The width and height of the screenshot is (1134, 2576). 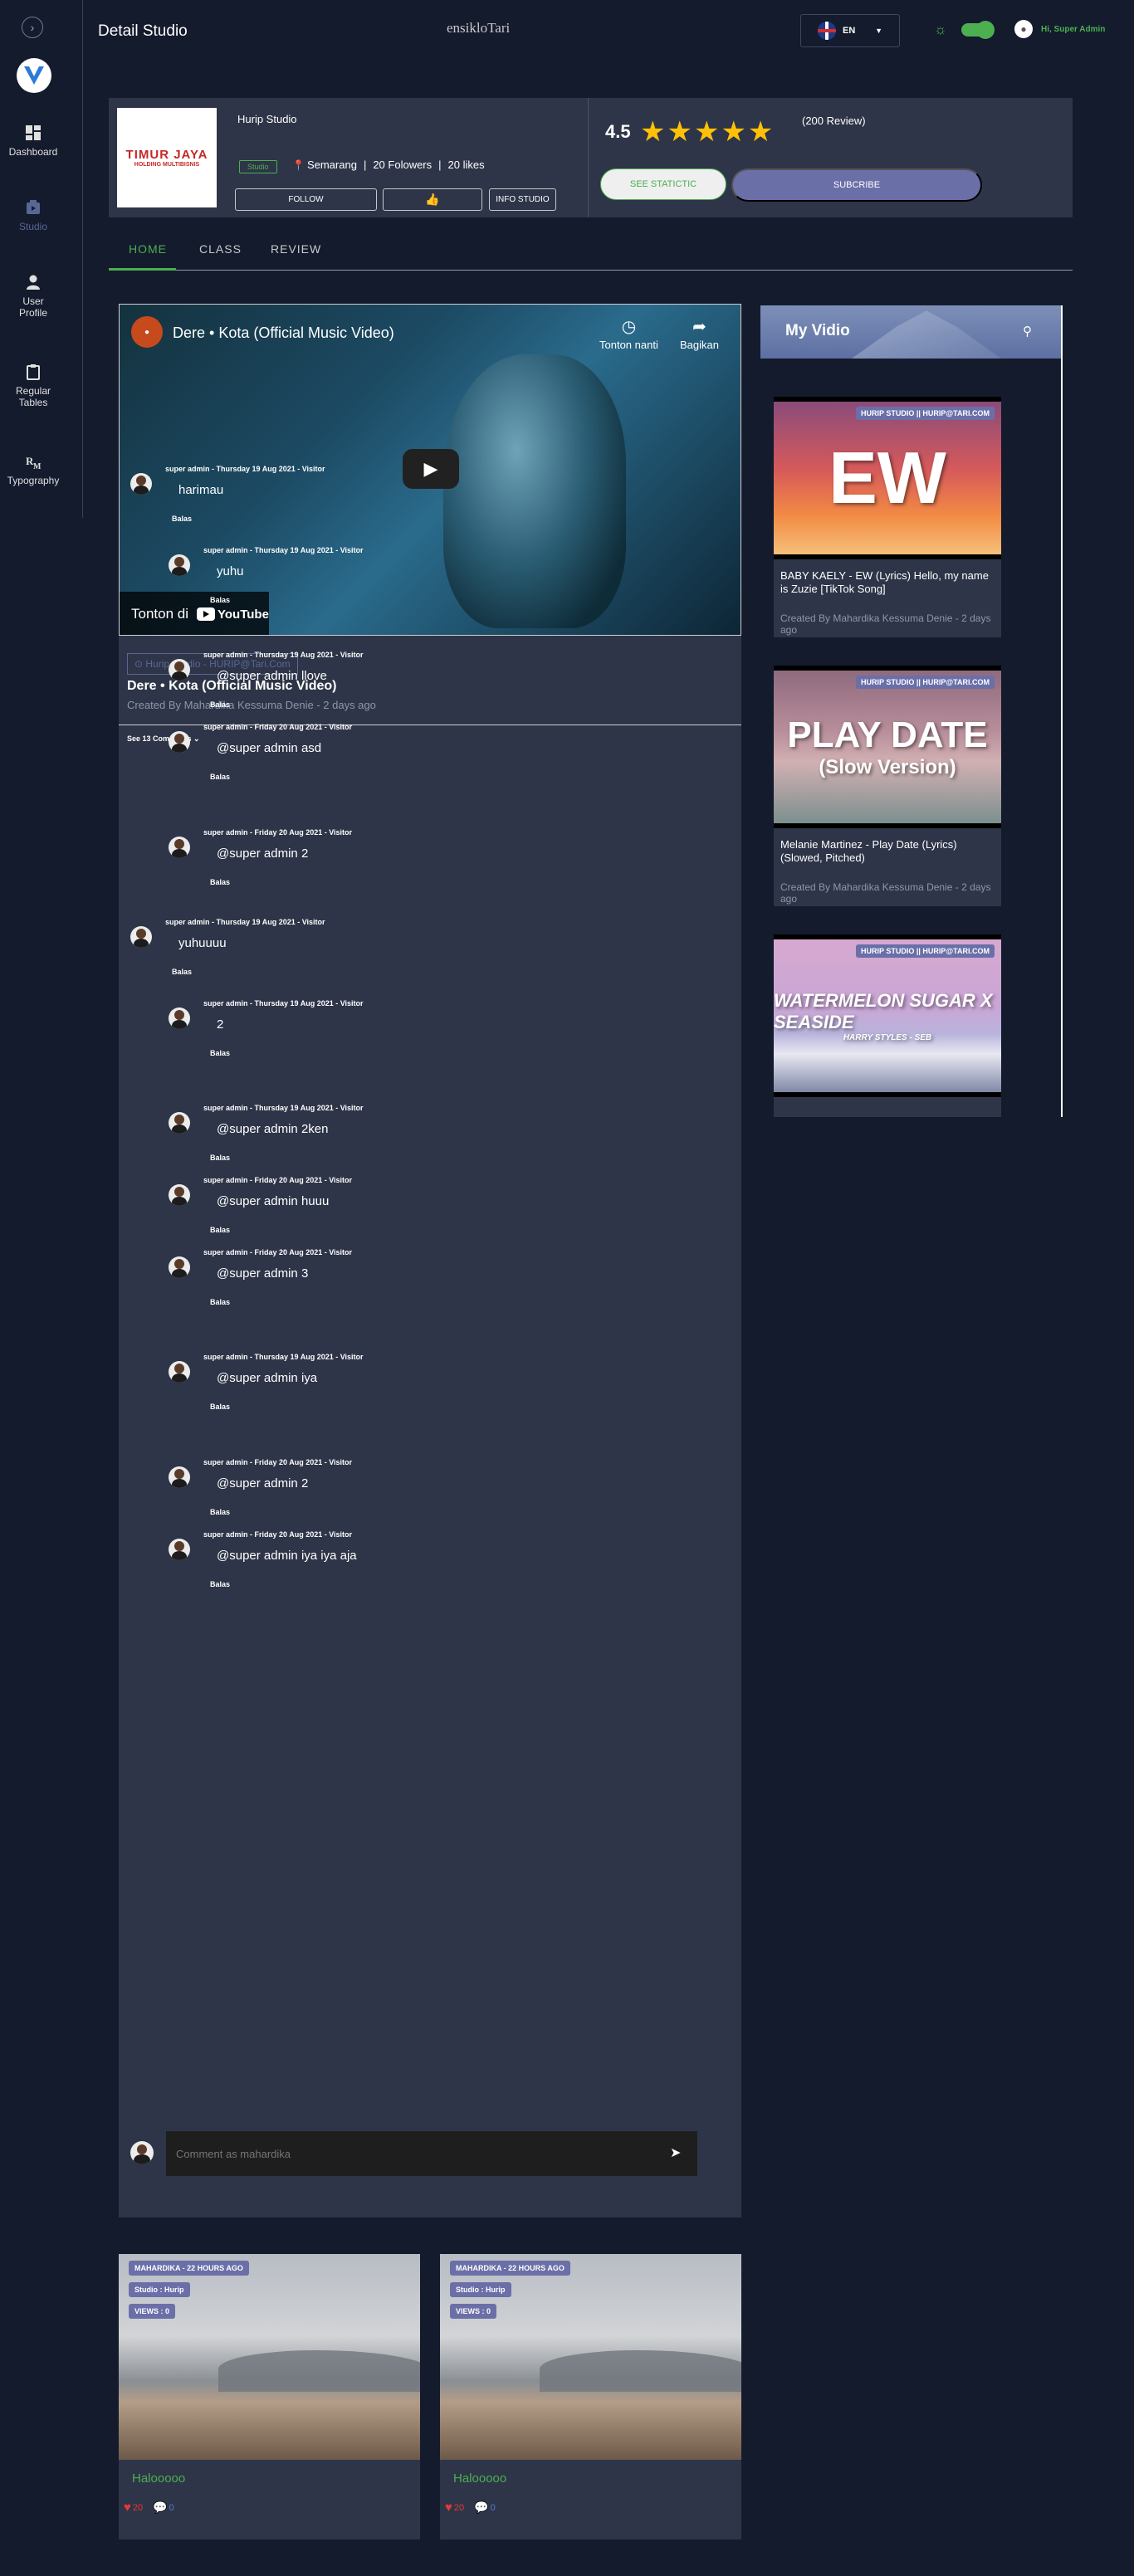 I want to click on video-thumbnail, so click(x=534, y=491).